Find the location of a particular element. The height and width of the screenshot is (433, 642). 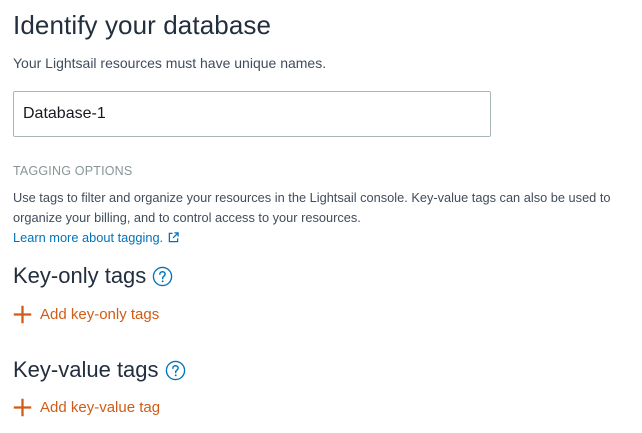

key-only-tags-title: Key-only tags is located at coordinates (80, 275).